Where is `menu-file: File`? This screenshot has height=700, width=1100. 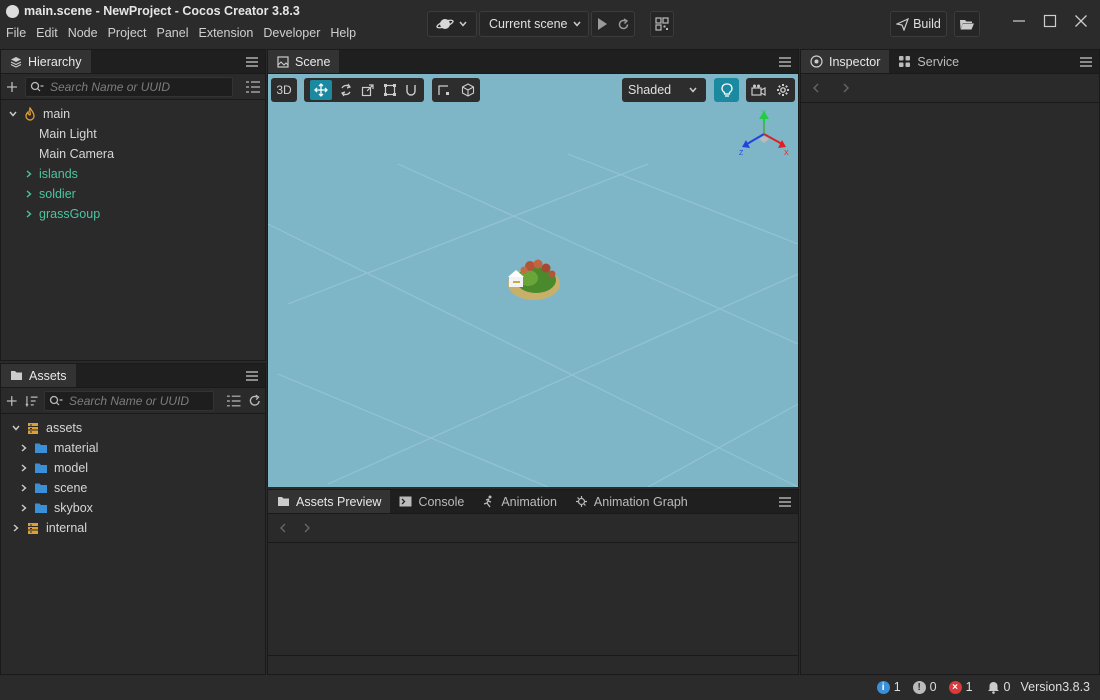 menu-file: File is located at coordinates (16, 34).